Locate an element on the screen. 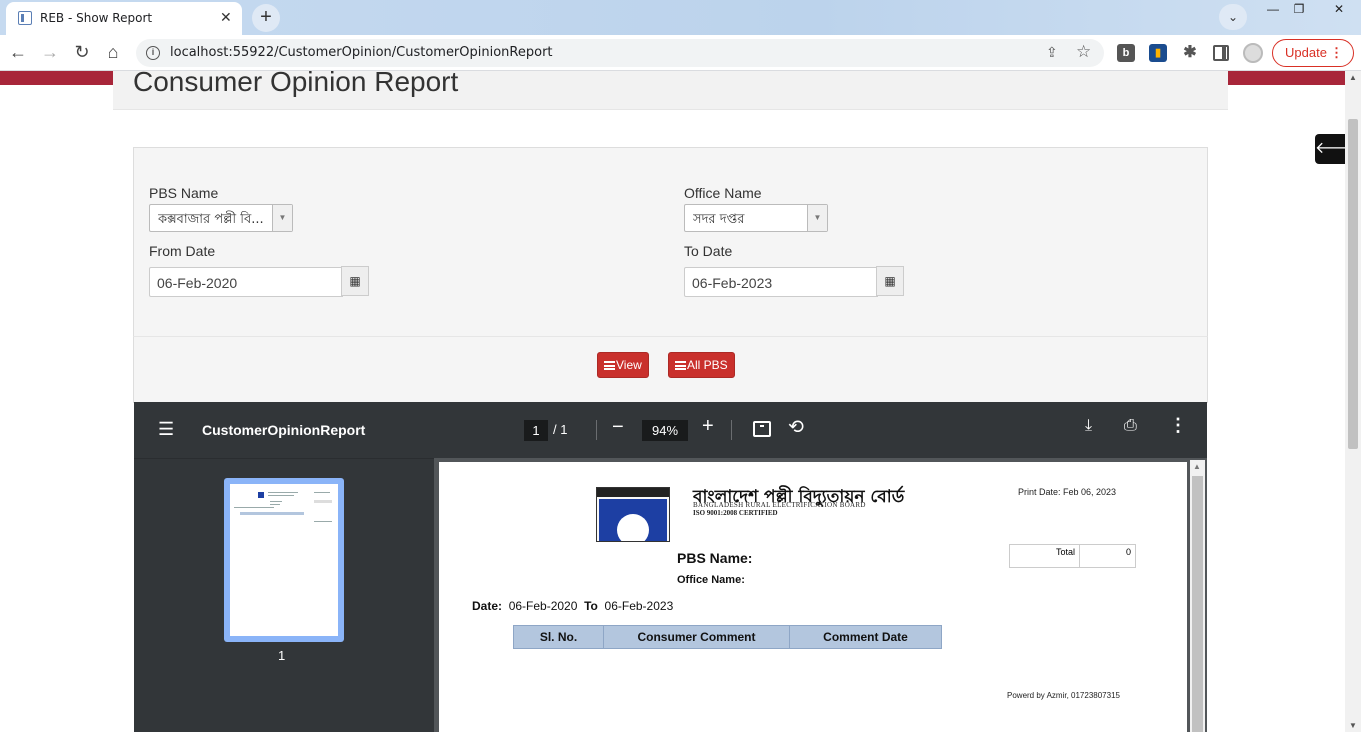  print-date: Print Date: Feb 06, 2023 is located at coordinates (1067, 492).